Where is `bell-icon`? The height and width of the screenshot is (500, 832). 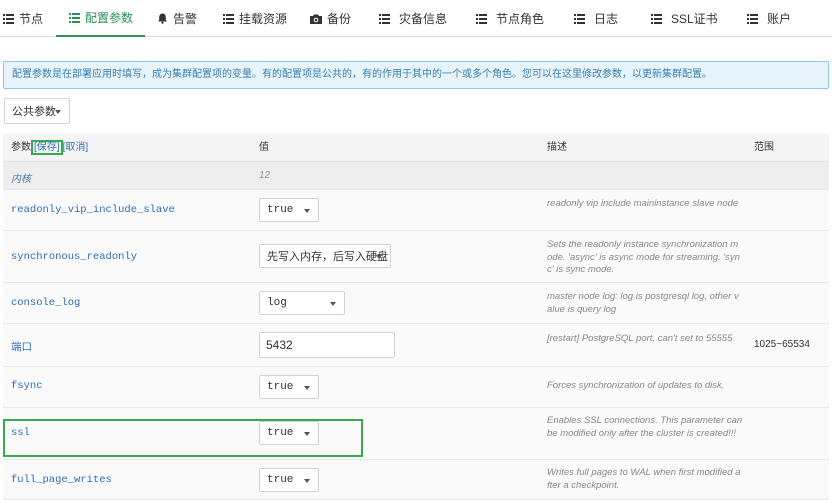
bell-icon is located at coordinates (162, 19).